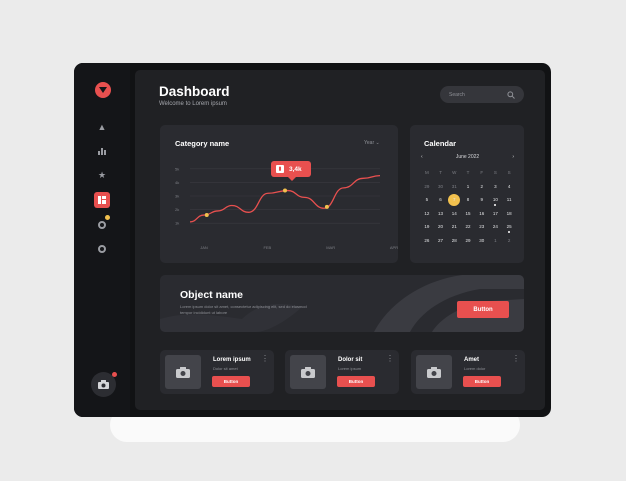  I want to click on calendar-day: 21, so click(454, 226).